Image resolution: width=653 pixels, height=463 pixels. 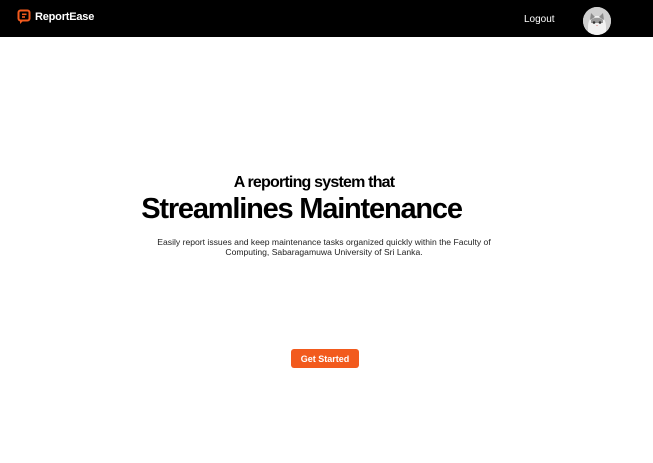 I want to click on user-avatar, so click(x=597, y=21).